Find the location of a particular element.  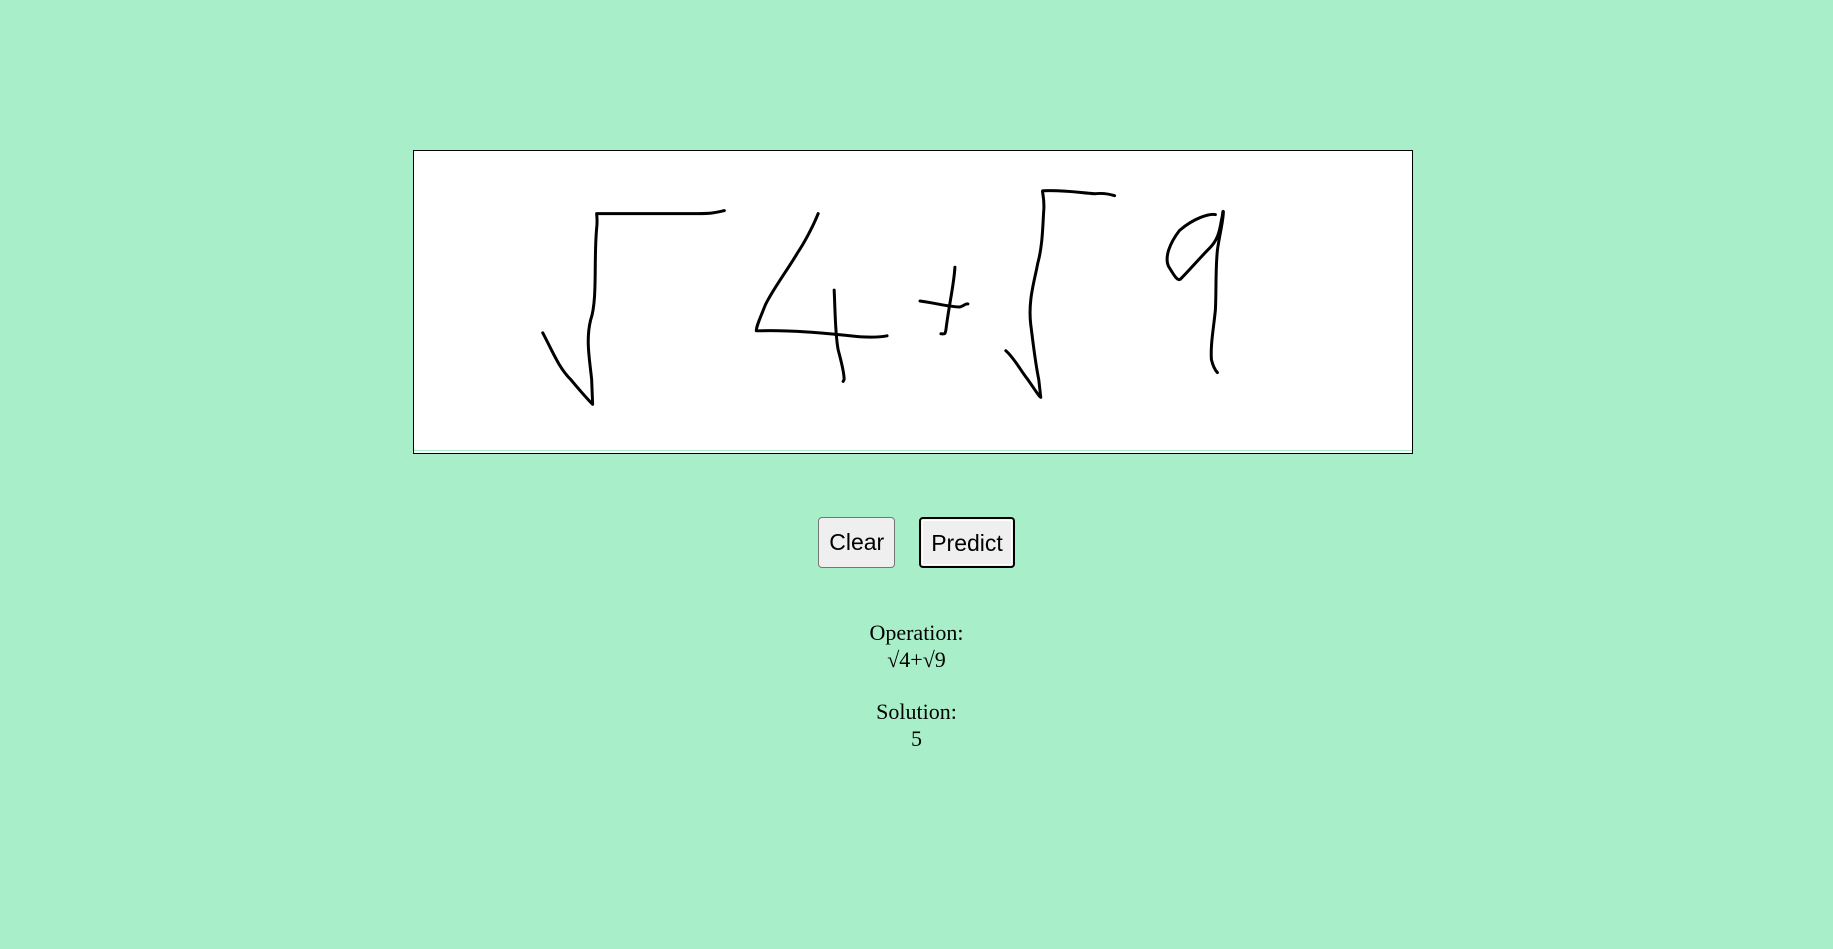

drawing-strokes is located at coordinates (883, 297).